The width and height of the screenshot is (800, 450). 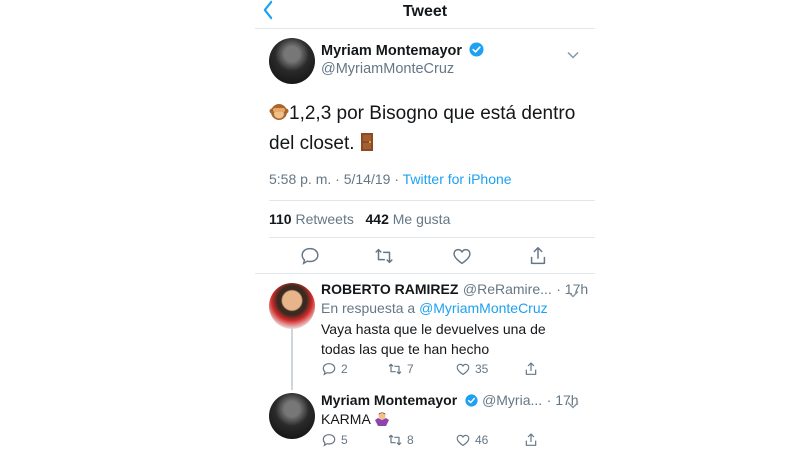 I want to click on page-title: Tweet, so click(x=425, y=11).